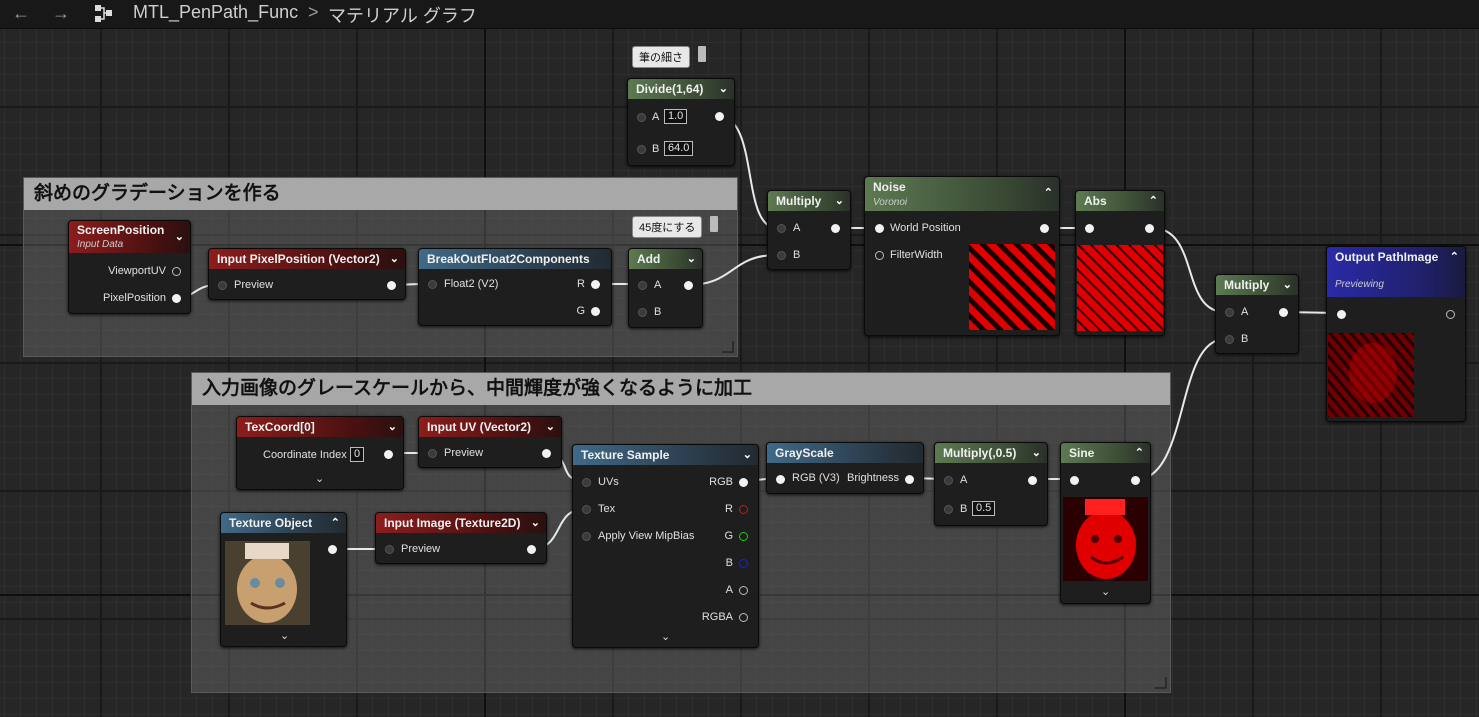 The image size is (1479, 717). Describe the element at coordinates (1095, 201) in the screenshot. I see `node-title: Abs` at that location.